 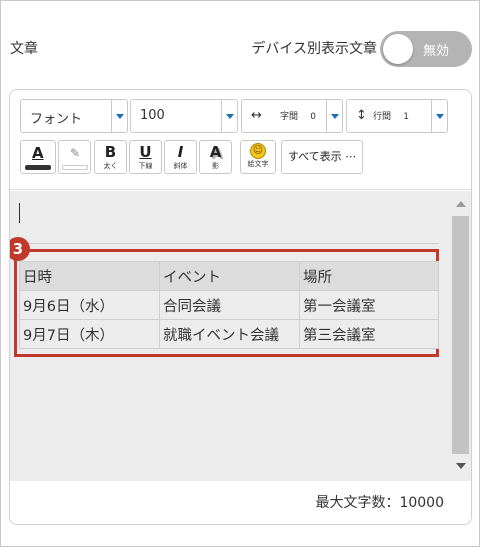 I want to click on letter-spacing-value: 0, so click(x=313, y=117).